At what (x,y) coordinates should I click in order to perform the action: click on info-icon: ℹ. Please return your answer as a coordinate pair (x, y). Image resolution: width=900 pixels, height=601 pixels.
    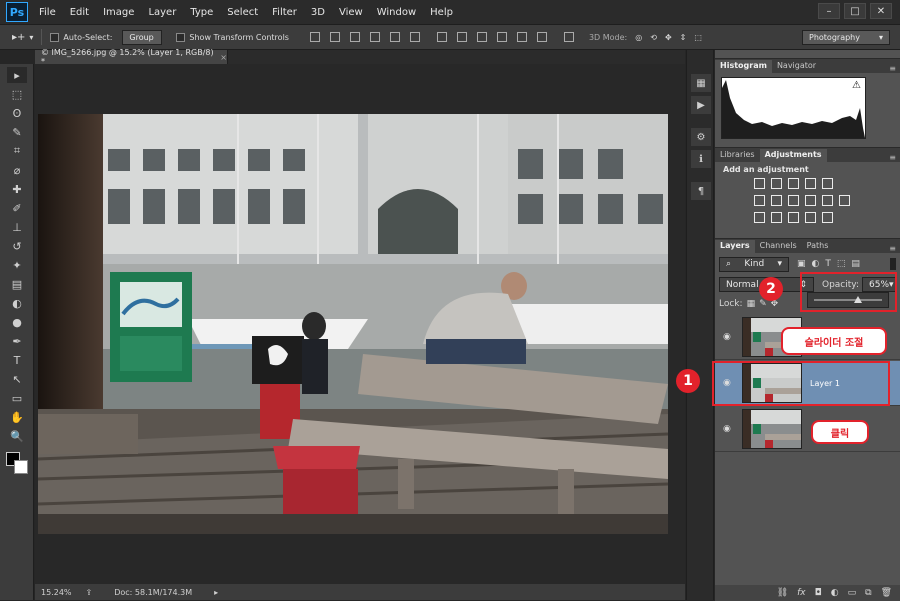
    Looking at the image, I should click on (701, 159).